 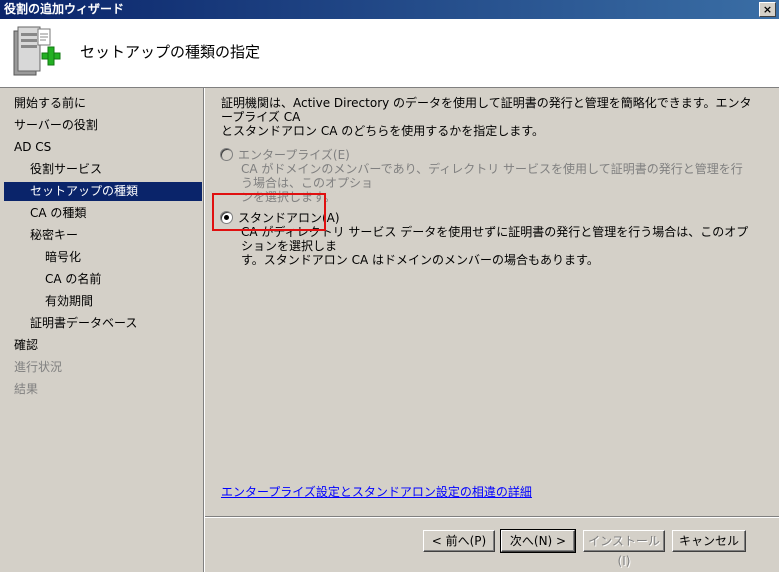 What do you see at coordinates (84, 191) in the screenshot?
I see `step-label: セットアップの種類` at bounding box center [84, 191].